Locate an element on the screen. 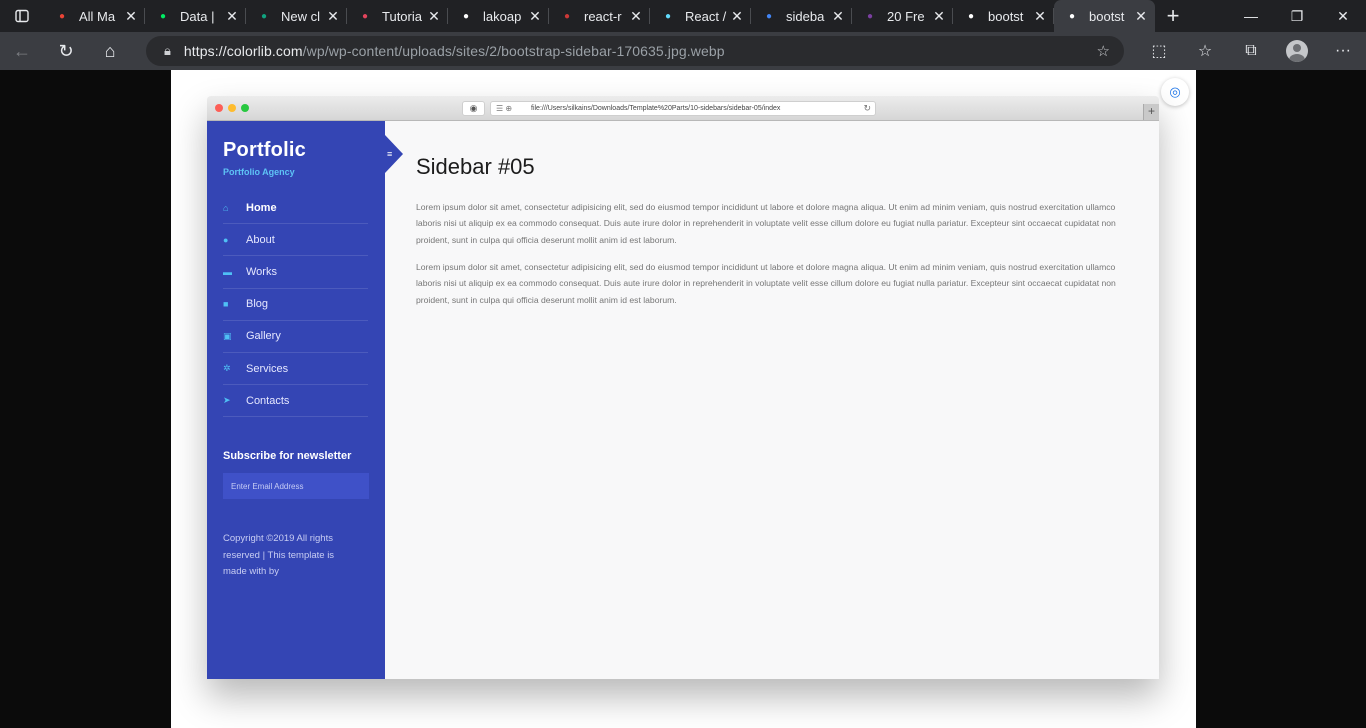 Image resolution: width=1366 pixels, height=728 pixels. close-dot-icon is located at coordinates (219, 108).